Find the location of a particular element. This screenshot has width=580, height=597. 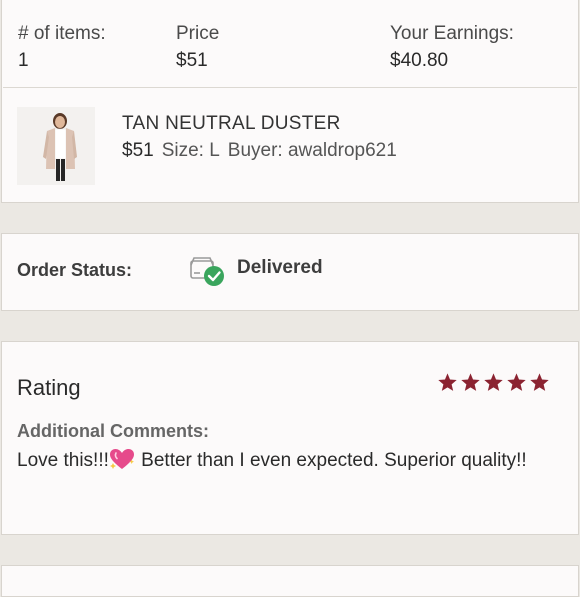

star-rating is located at coordinates (493, 382).